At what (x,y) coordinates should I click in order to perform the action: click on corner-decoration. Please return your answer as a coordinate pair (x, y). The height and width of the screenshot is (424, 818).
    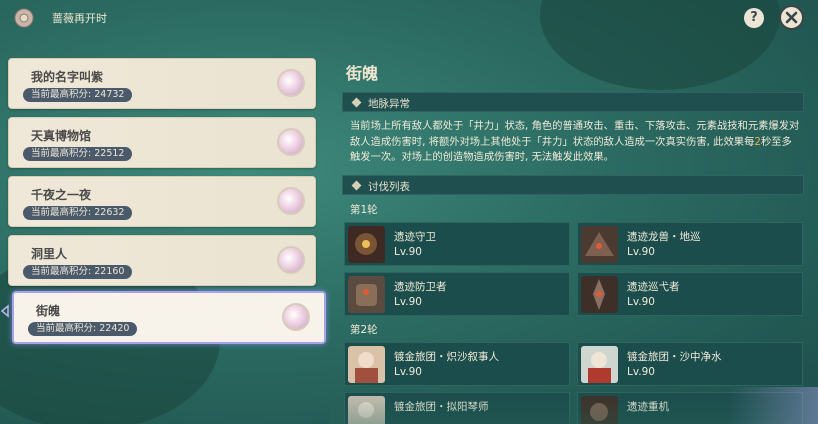
    Looking at the image, I should click on (773, 405).